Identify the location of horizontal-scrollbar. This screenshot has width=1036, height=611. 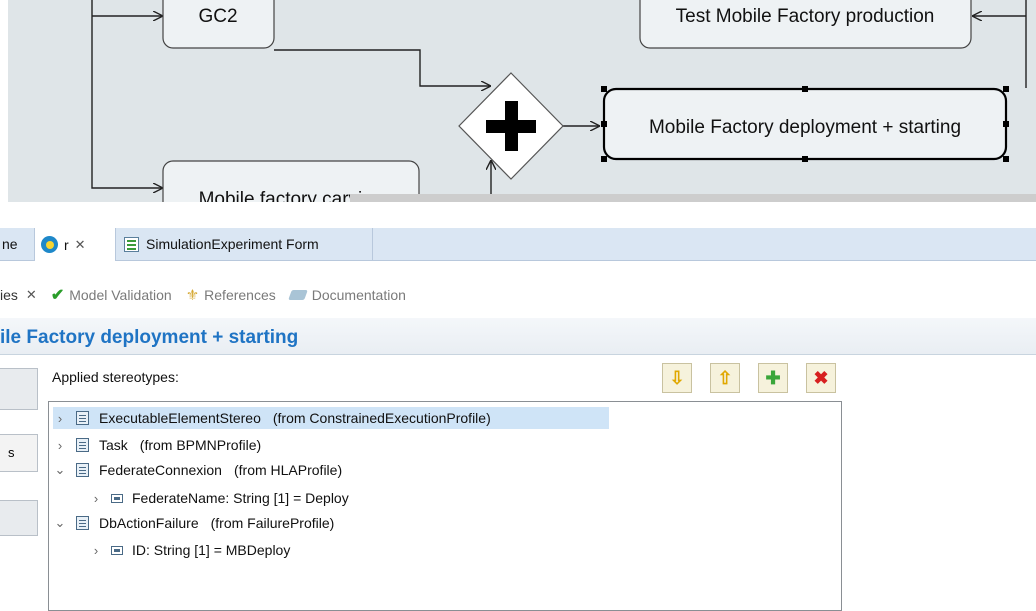
(693, 198).